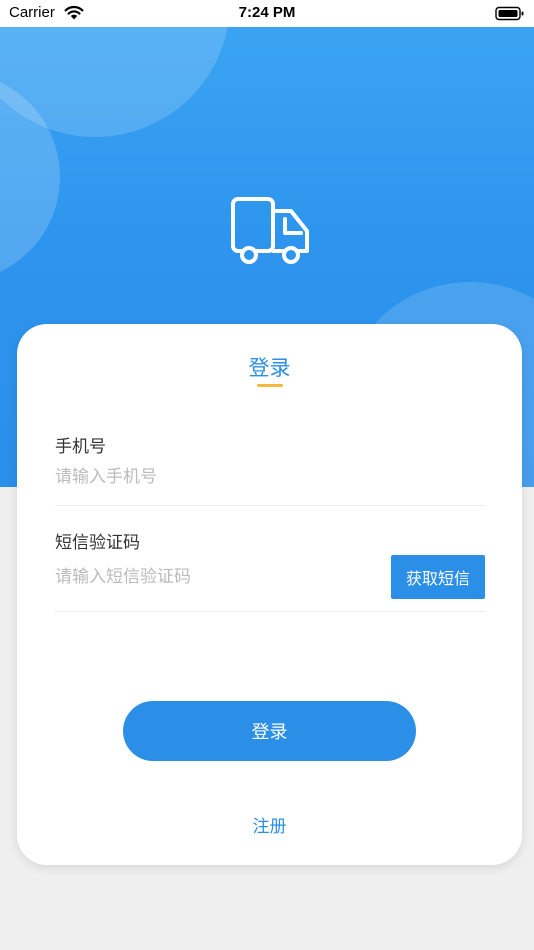 The image size is (534, 950). Describe the element at coordinates (80, 447) in the screenshot. I see `phone-label: 手机号` at that location.